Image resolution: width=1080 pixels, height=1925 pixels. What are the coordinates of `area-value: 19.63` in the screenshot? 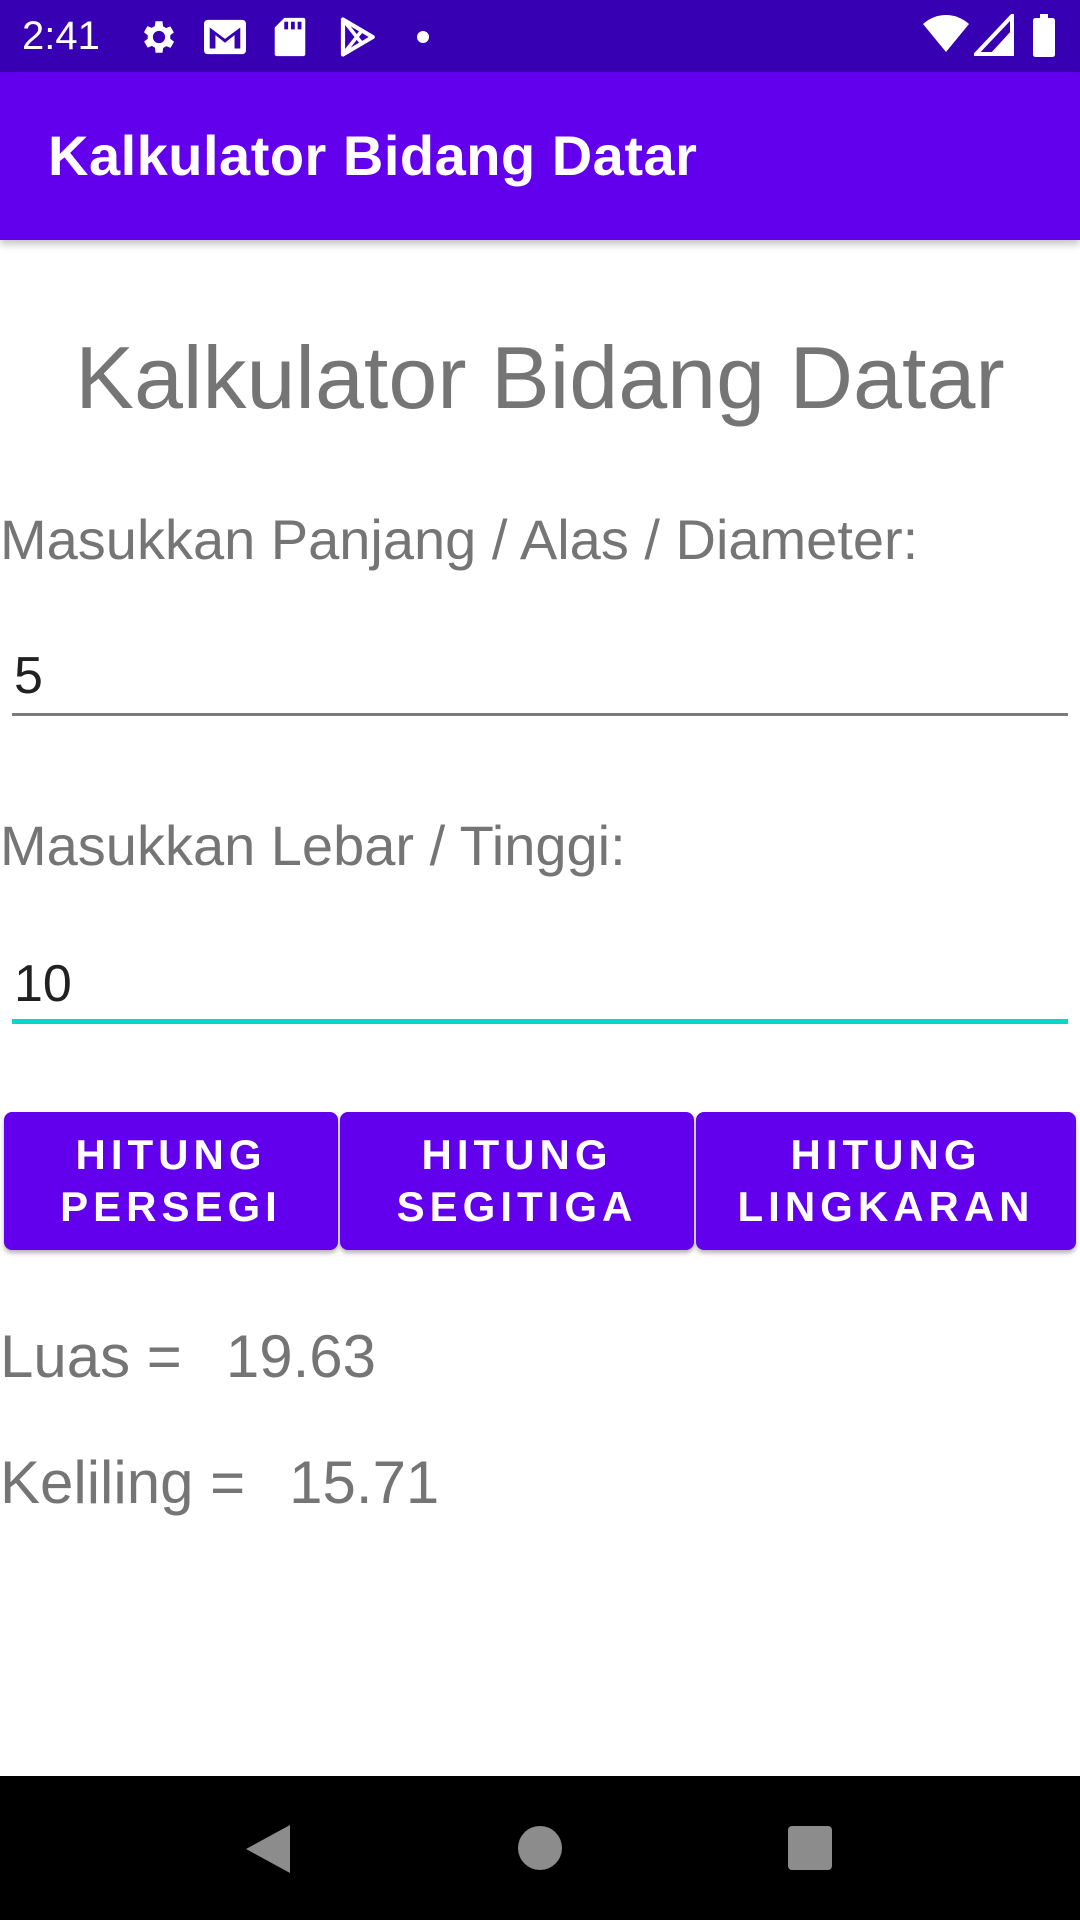 It's located at (300, 1356).